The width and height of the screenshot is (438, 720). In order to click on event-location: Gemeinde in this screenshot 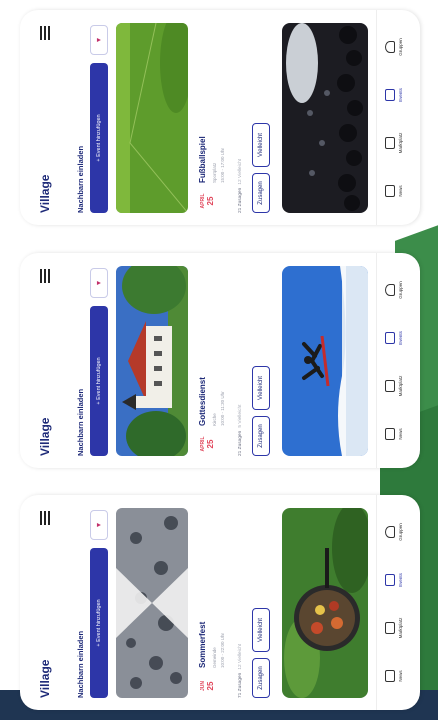, I will do `click(214, 657)`.